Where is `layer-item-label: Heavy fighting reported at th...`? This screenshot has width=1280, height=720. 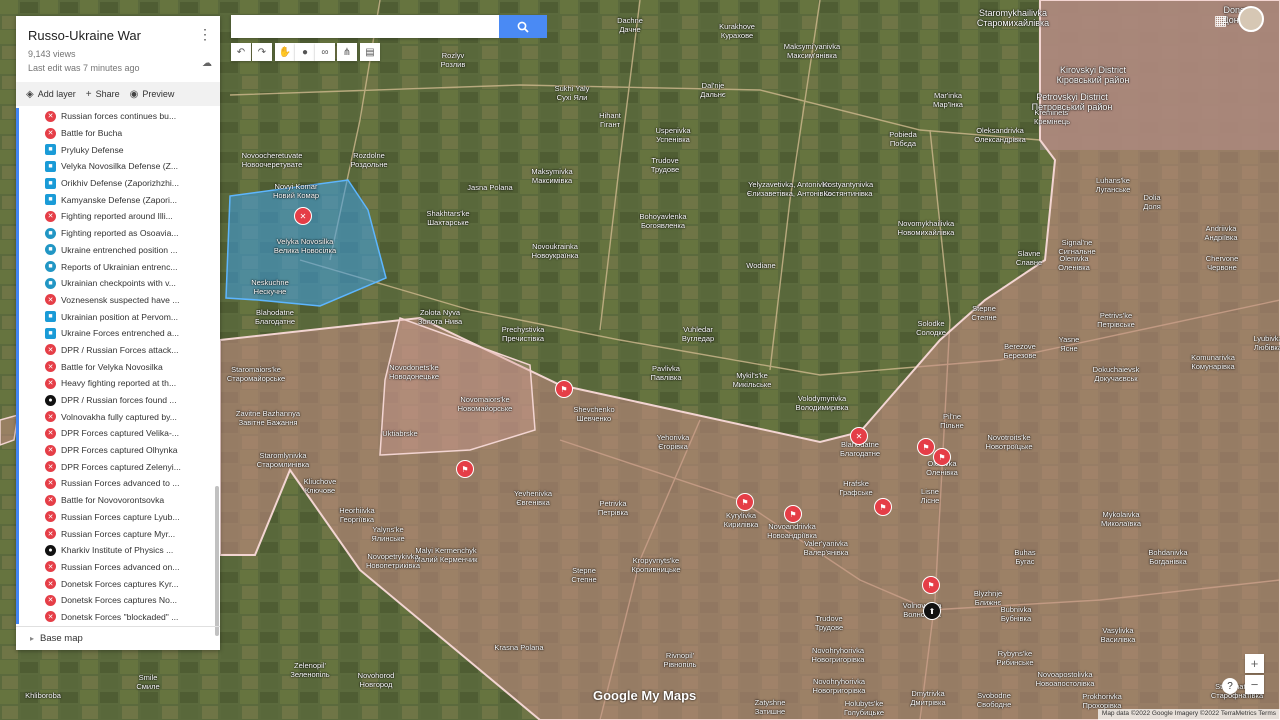
layer-item-label: Heavy fighting reported at th... is located at coordinates (119, 383).